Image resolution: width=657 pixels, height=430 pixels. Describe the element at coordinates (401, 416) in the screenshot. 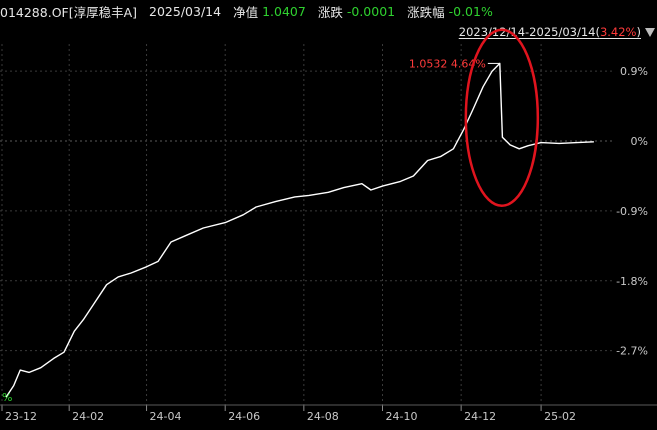

I see `x-tick-label: 24-10` at that location.